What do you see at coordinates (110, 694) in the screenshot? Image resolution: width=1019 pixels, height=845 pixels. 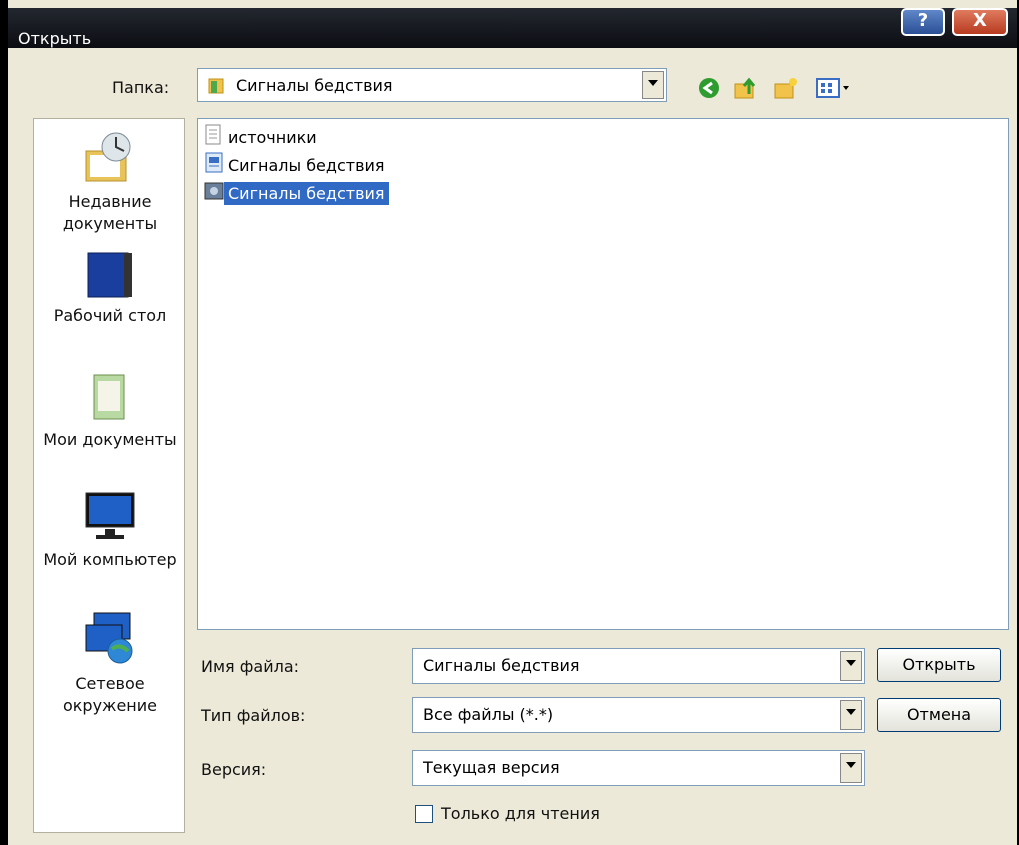 I see `place-label: Сетевое окружение` at bounding box center [110, 694].